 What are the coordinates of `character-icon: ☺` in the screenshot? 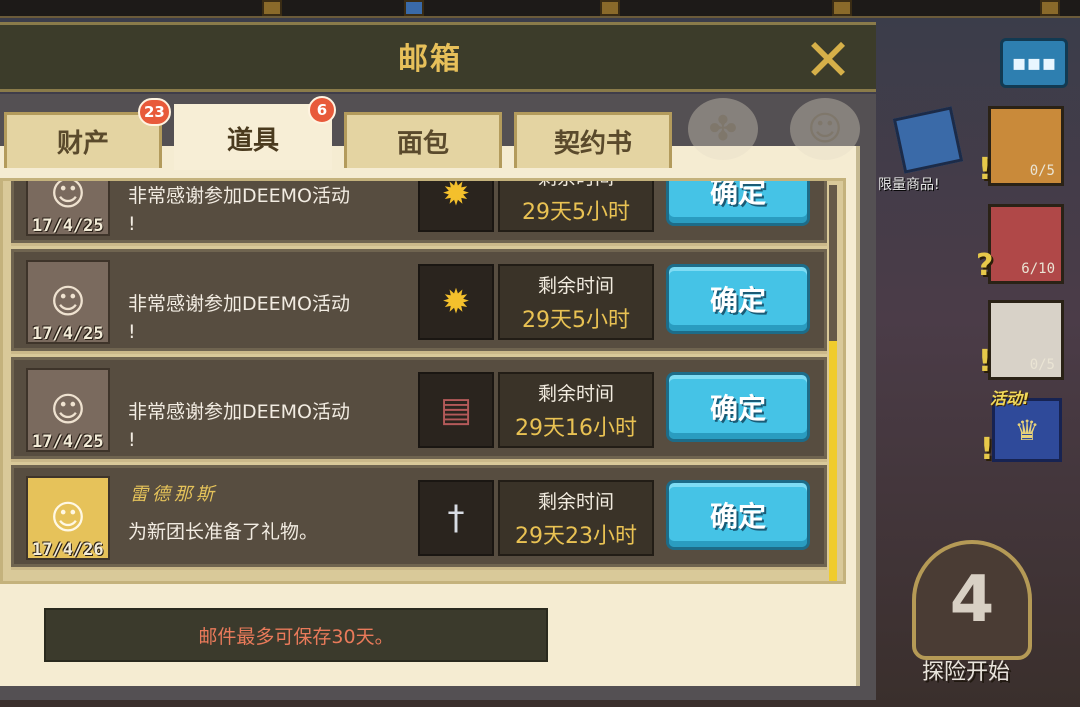 It's located at (825, 129).